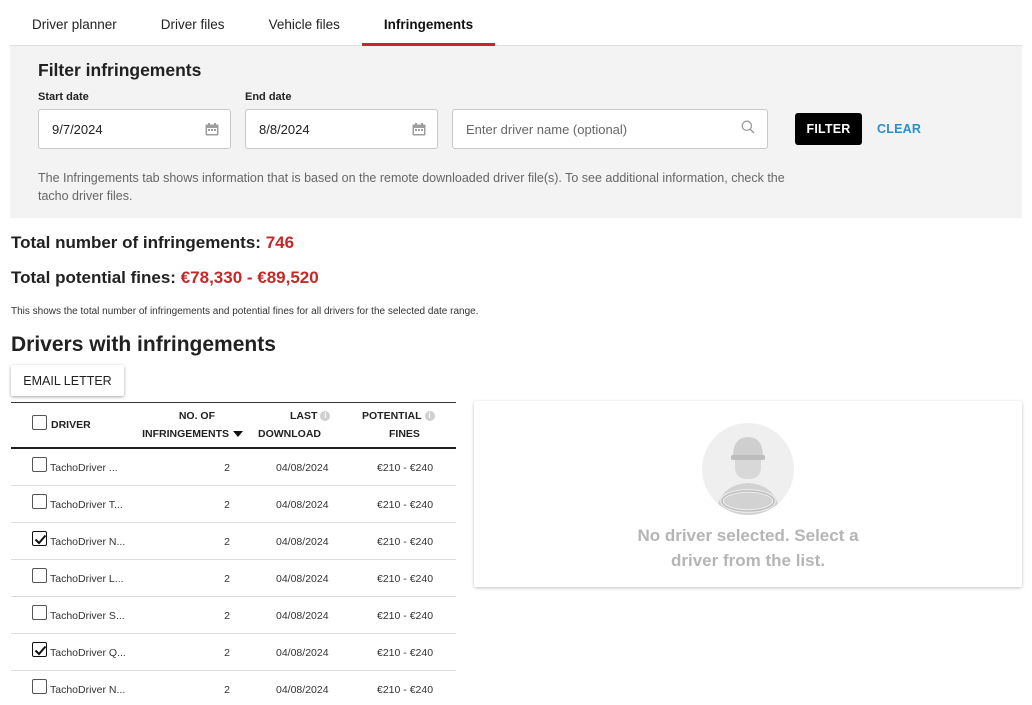  Describe the element at coordinates (233, 615) in the screenshot. I see `table-row: TachoDriver S... 2 04/08/2024 €210 - €240` at that location.